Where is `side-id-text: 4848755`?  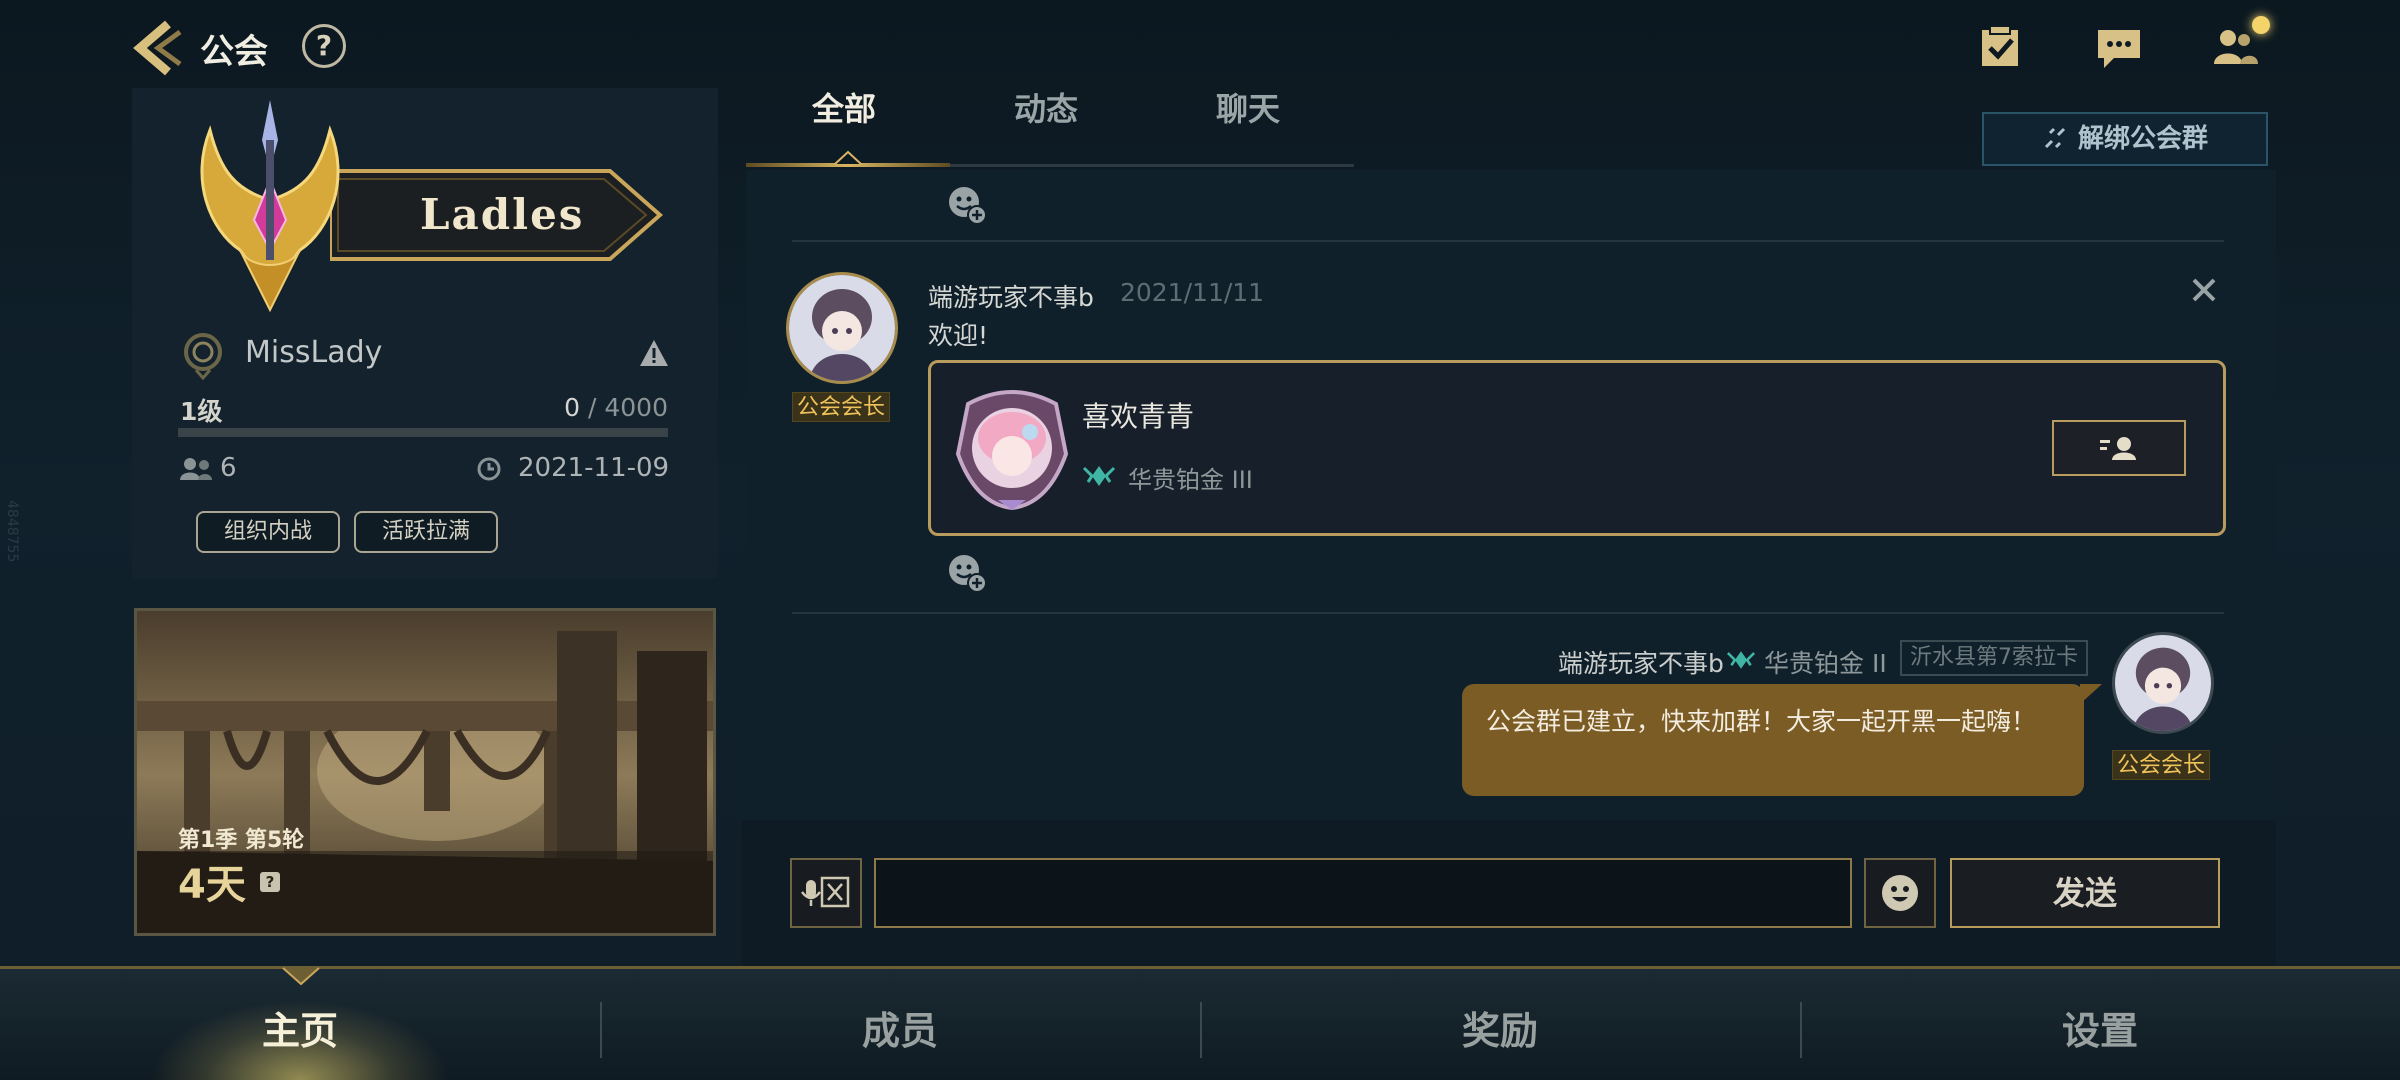 side-id-text: 4848755 is located at coordinates (12, 531).